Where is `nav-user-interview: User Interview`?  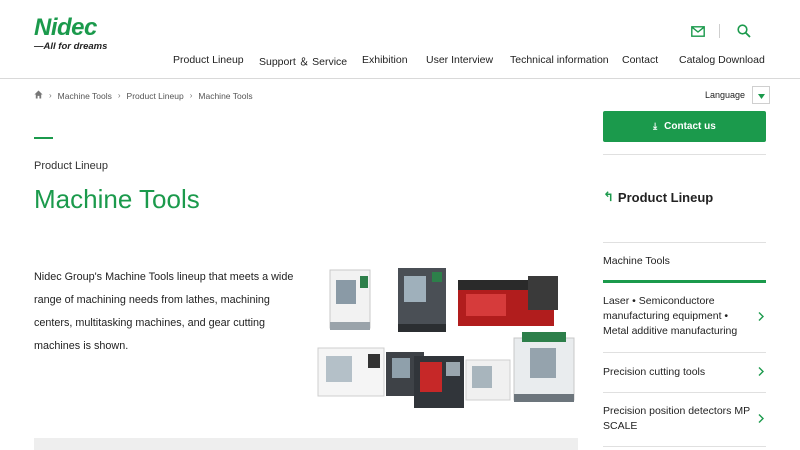
nav-user-interview: User Interview is located at coordinates (459, 60).